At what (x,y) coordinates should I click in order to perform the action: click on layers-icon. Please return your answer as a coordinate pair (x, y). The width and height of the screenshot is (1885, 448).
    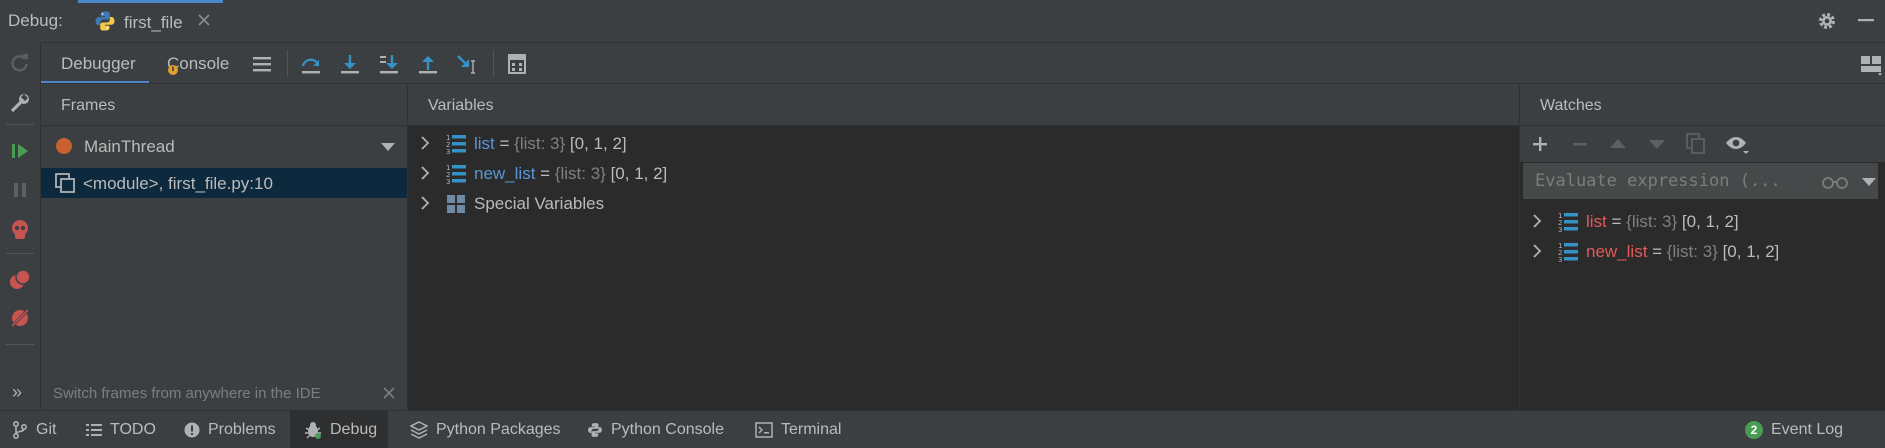
    Looking at the image, I should click on (419, 430).